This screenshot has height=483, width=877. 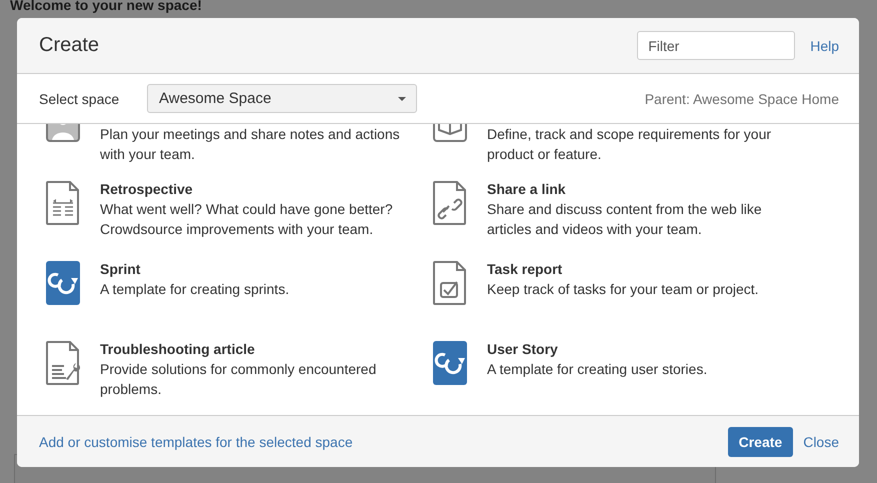 I want to click on template-description: A template for creating sprints., so click(x=195, y=289).